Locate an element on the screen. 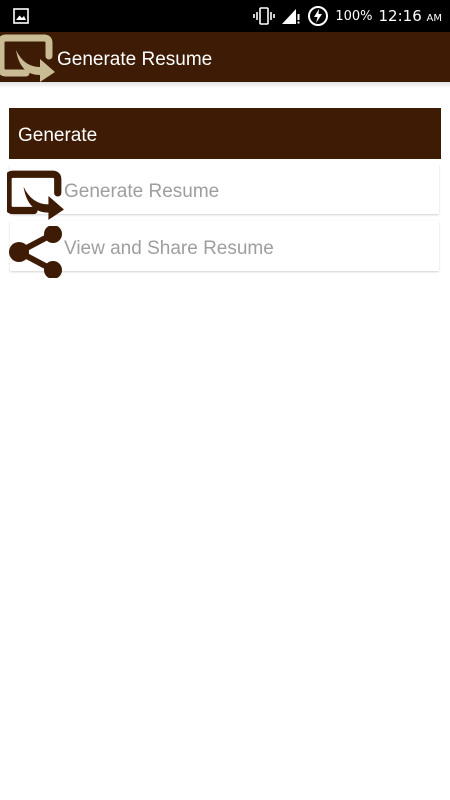 The width and height of the screenshot is (450, 800). signal-icon is located at coordinates (291, 16).